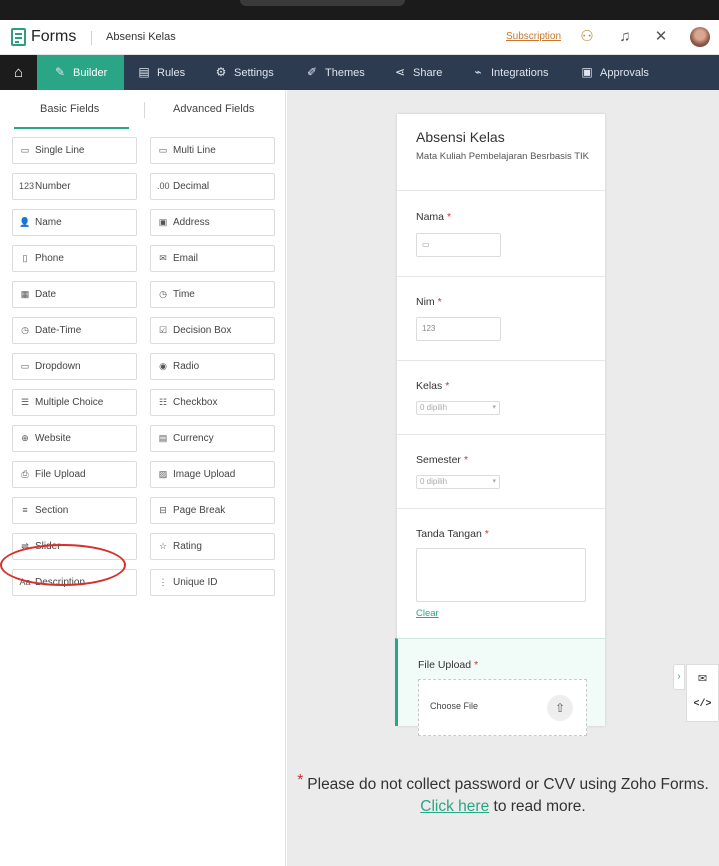  I want to click on kelas-select: 0 dipilih ▾, so click(458, 408).